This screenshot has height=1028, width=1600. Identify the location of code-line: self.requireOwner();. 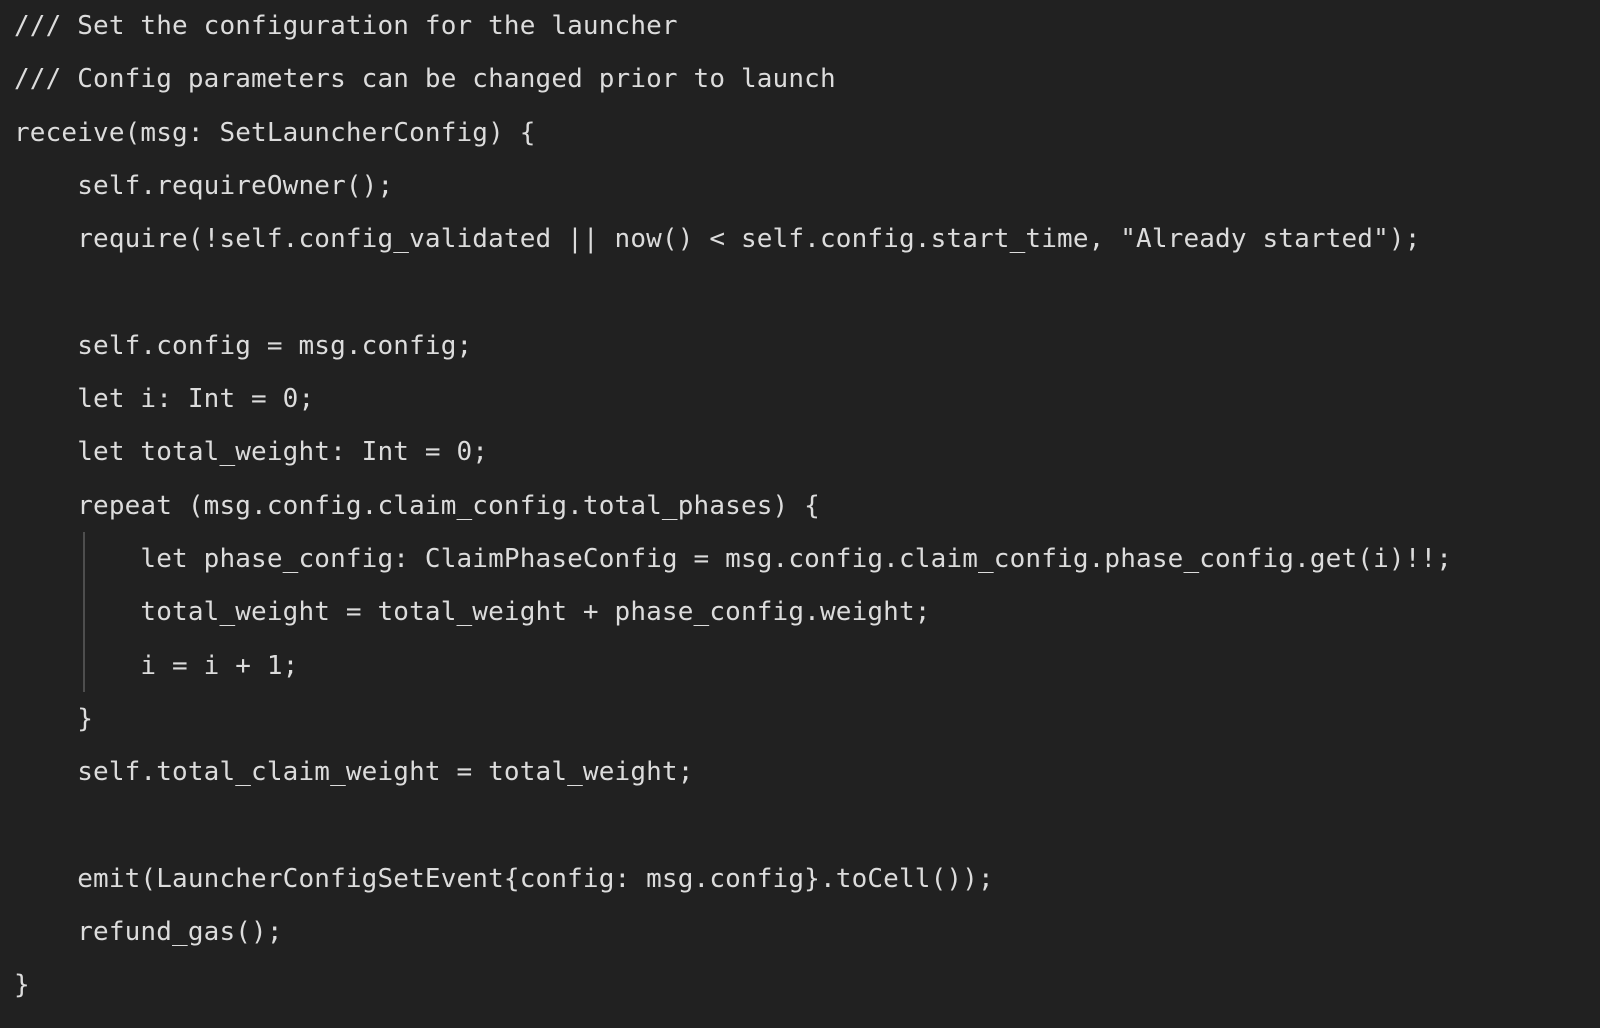
(807, 186).